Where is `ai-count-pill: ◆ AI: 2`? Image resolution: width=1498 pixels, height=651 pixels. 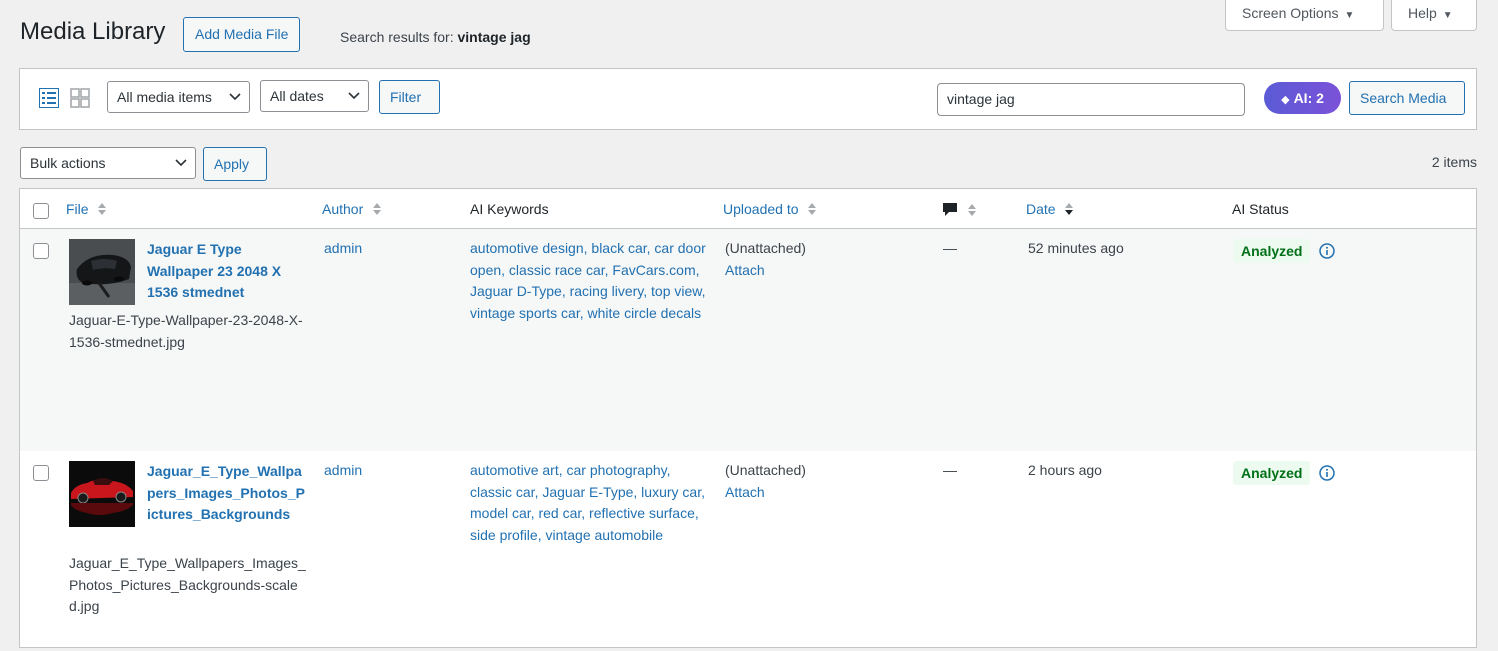
ai-count-pill: ◆ AI: 2 is located at coordinates (1302, 98).